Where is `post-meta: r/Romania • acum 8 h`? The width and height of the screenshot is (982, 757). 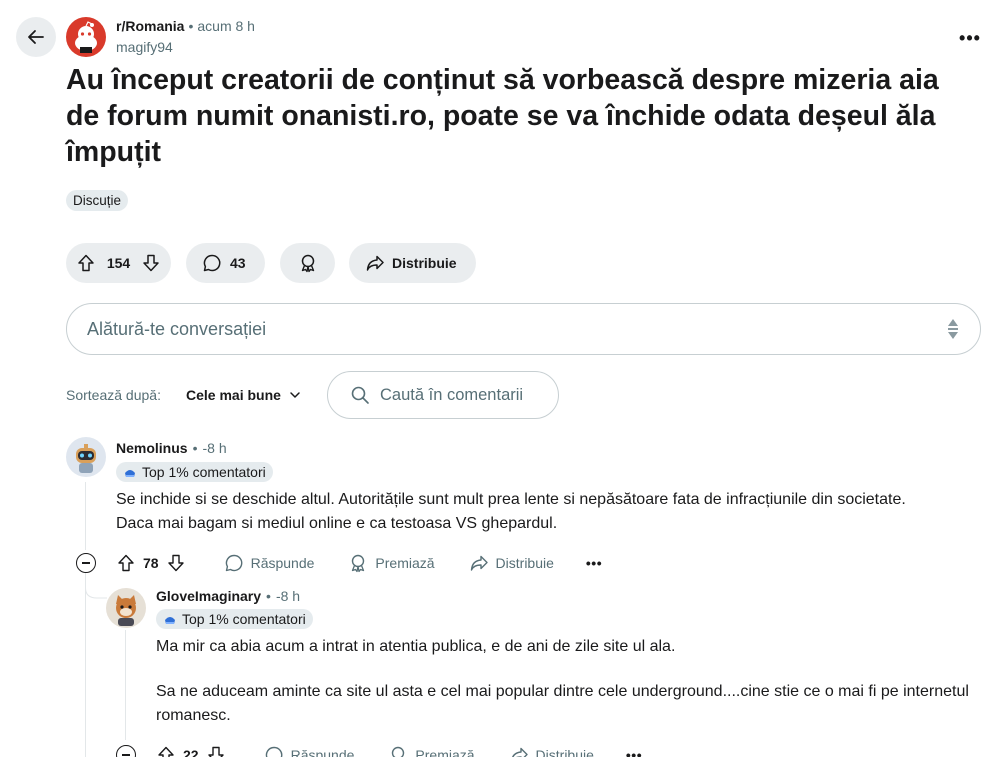
post-meta: r/Romania • acum 8 h is located at coordinates (185, 26).